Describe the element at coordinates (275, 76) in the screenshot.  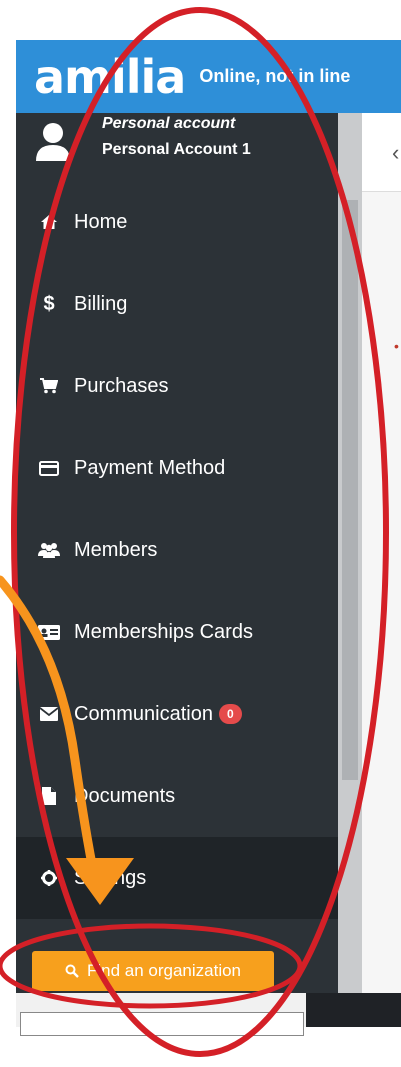
I see `tagline: Online, not in line` at that location.